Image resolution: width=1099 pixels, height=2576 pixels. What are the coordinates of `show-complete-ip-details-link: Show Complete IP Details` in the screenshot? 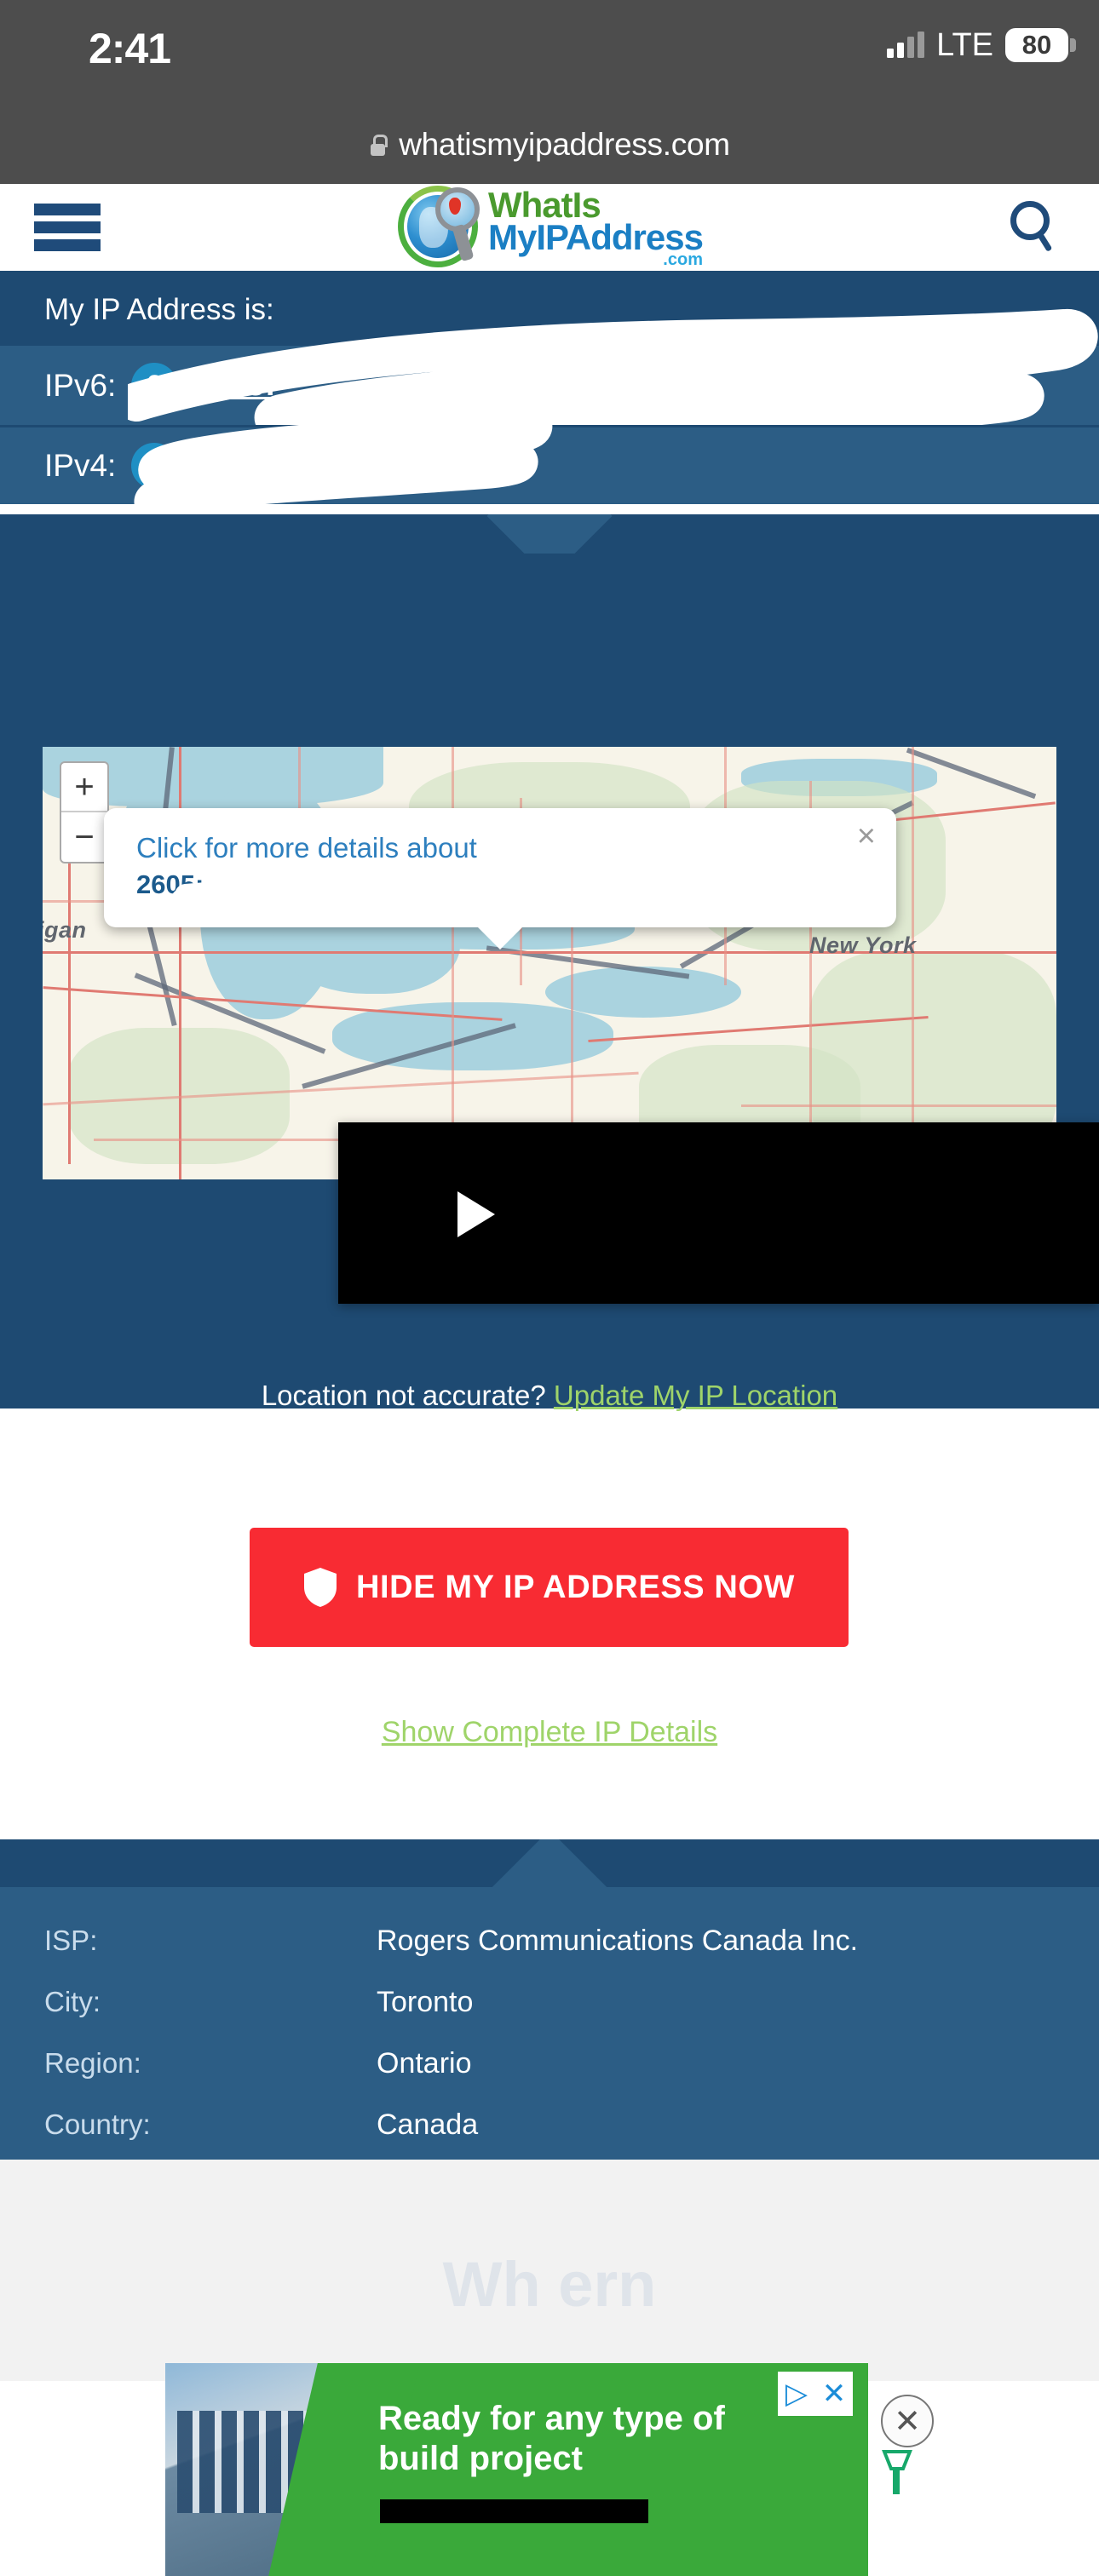 It's located at (549, 1732).